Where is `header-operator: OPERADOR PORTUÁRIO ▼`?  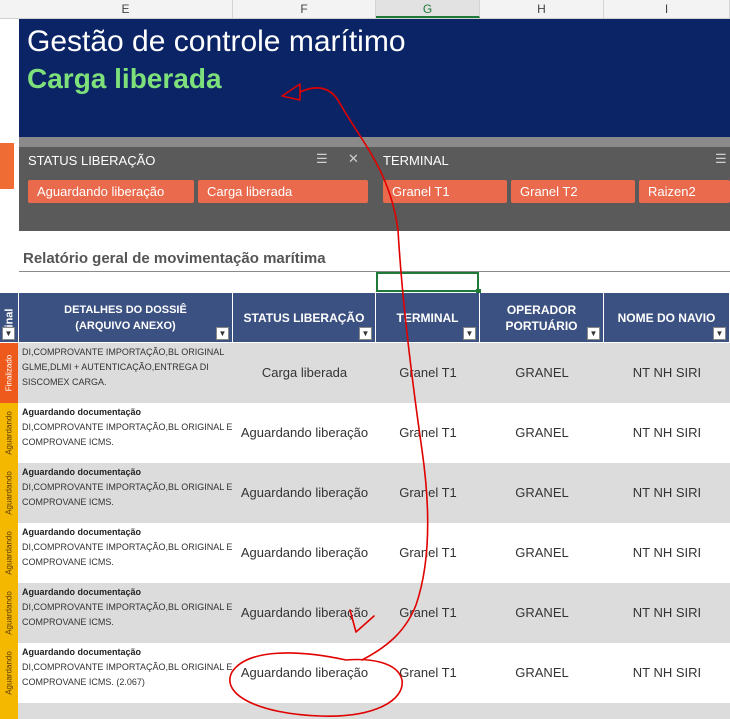 header-operator: OPERADOR PORTUÁRIO ▼ is located at coordinates (542, 317).